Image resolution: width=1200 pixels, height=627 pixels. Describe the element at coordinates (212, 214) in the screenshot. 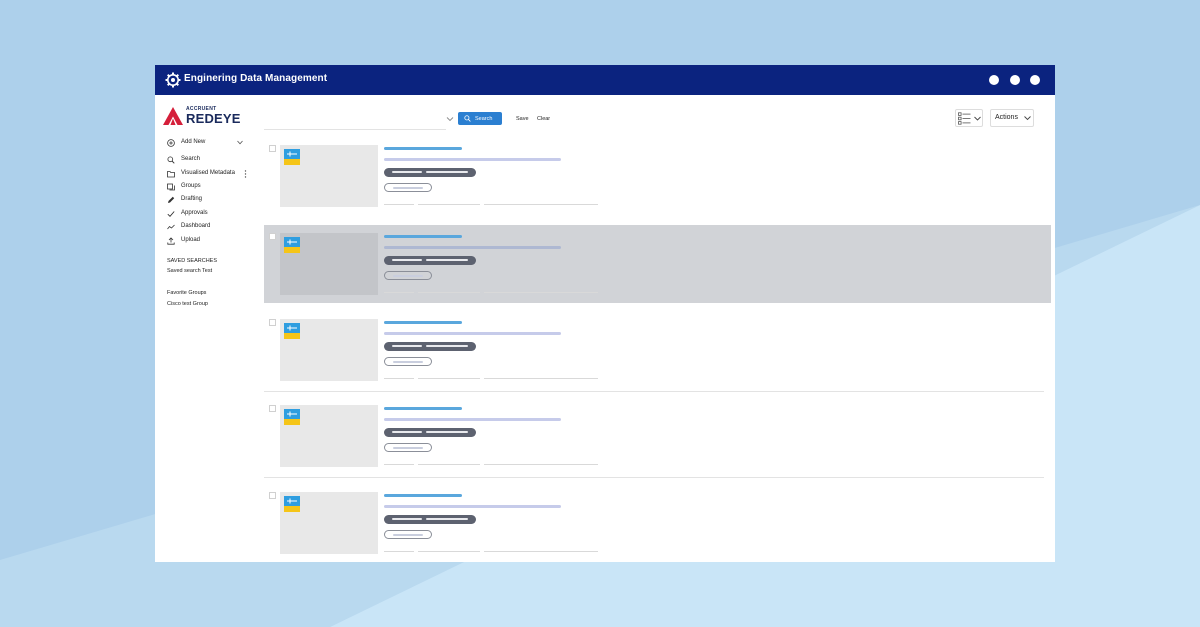

I see `sidebar-item-approvals: Approvals` at that location.